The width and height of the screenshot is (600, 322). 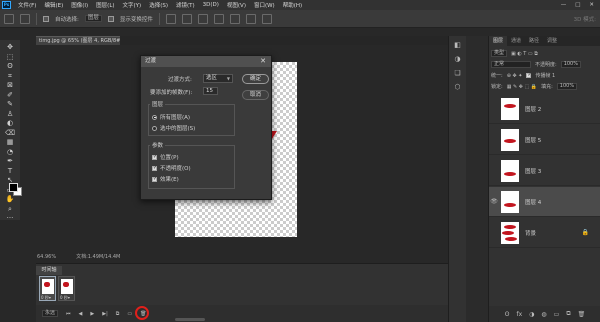 What do you see at coordinates (498, 41) in the screenshot?
I see `tab-layers: 图层` at bounding box center [498, 41].